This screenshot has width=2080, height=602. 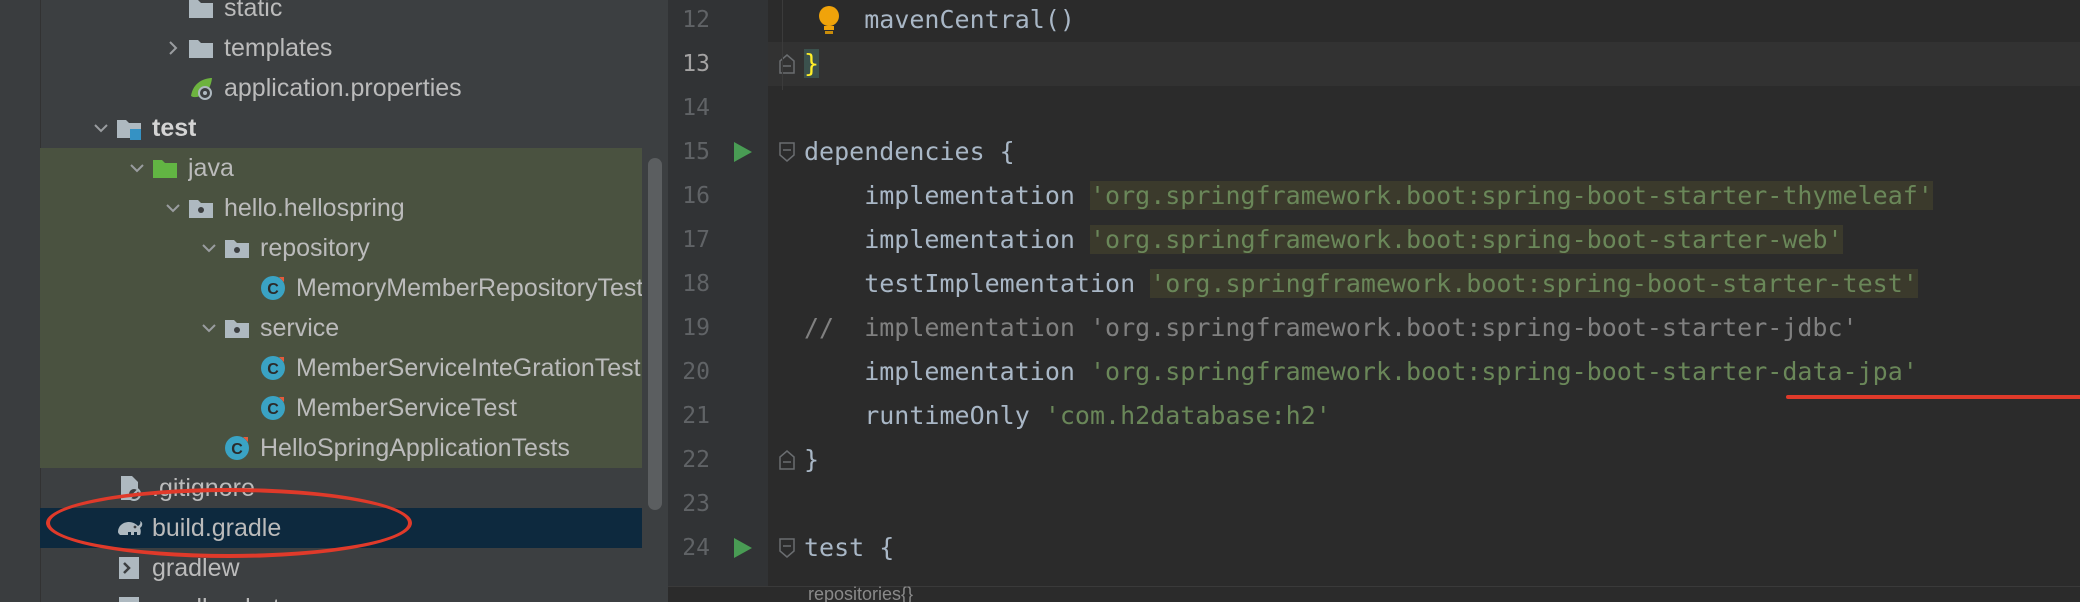 I want to click on string-literal: 'com.h2database:h2', so click(x=1187, y=415).